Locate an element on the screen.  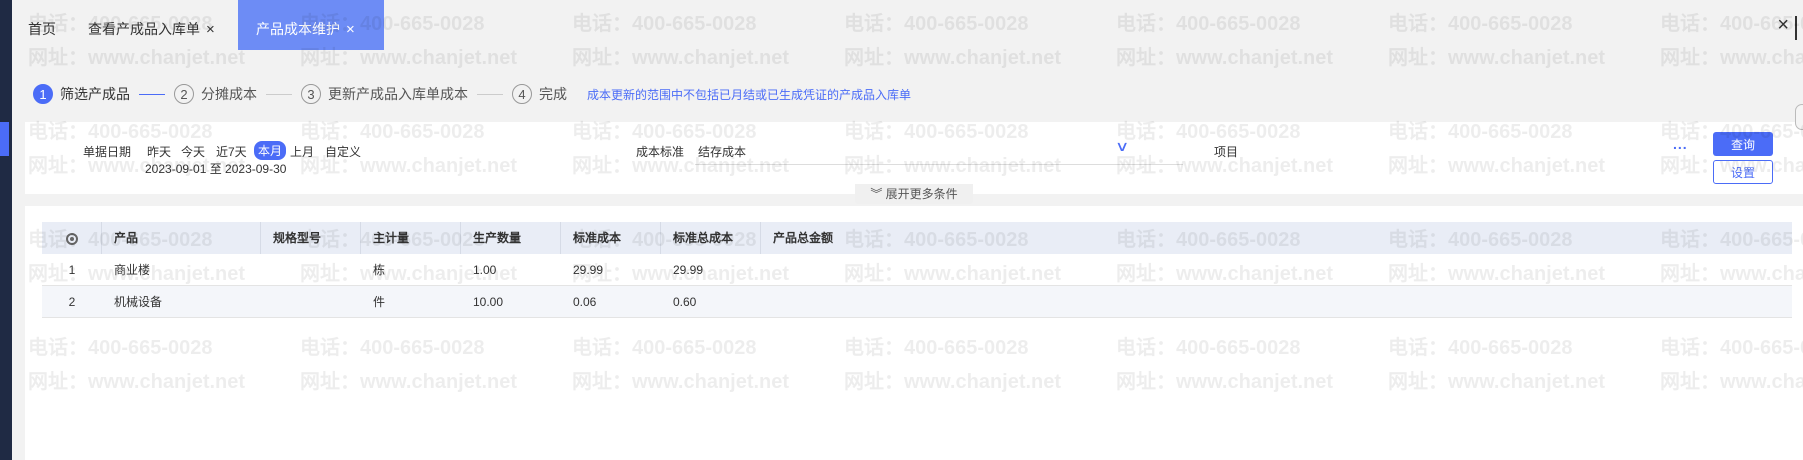
column-header: 产品 is located at coordinates (181, 238).